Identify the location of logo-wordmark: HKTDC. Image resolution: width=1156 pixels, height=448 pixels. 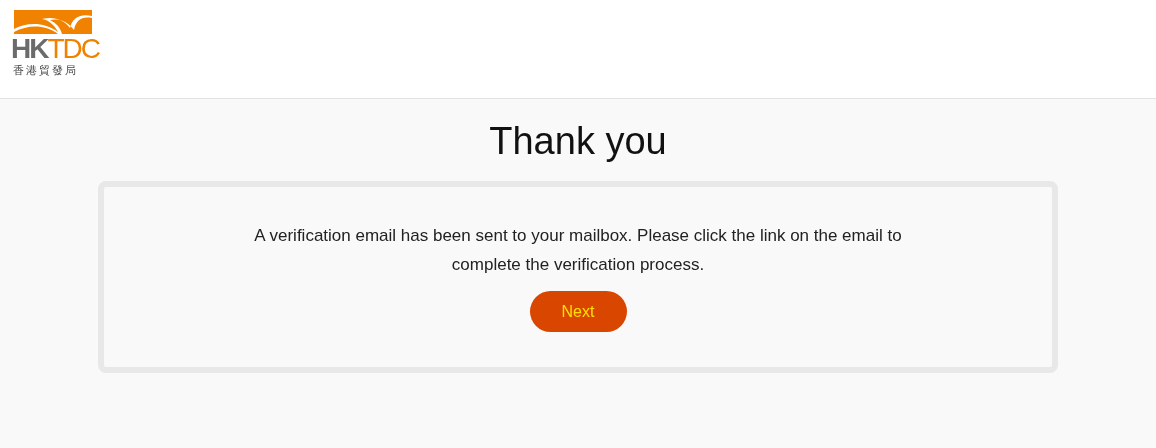
(55, 49).